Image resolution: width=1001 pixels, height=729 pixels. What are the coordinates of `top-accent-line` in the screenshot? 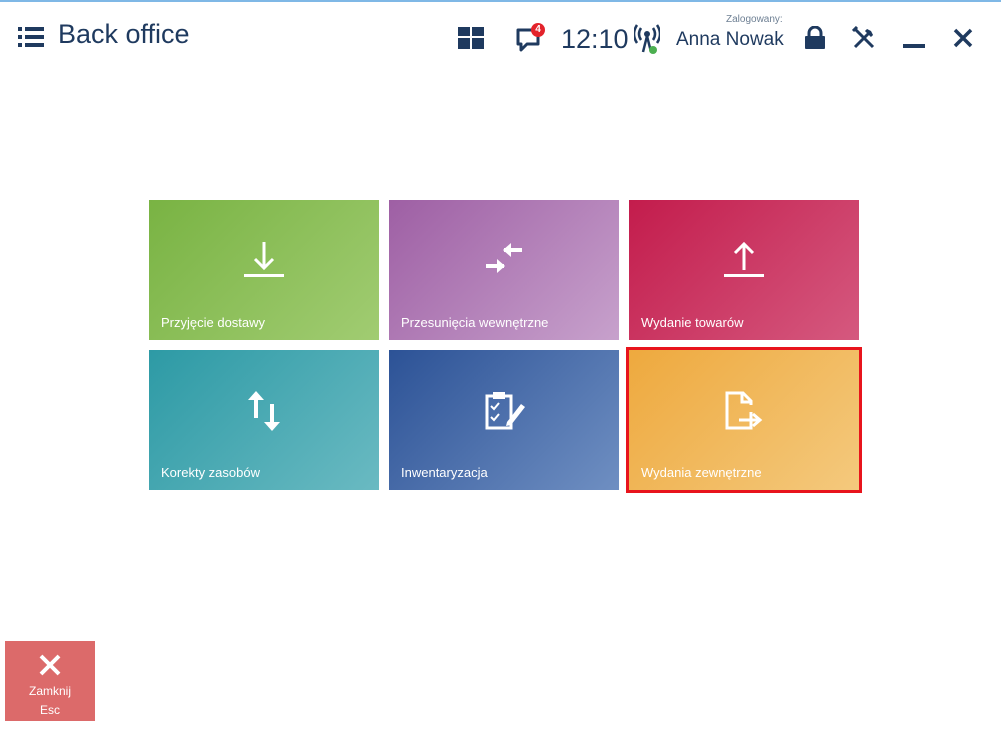 It's located at (500, 1).